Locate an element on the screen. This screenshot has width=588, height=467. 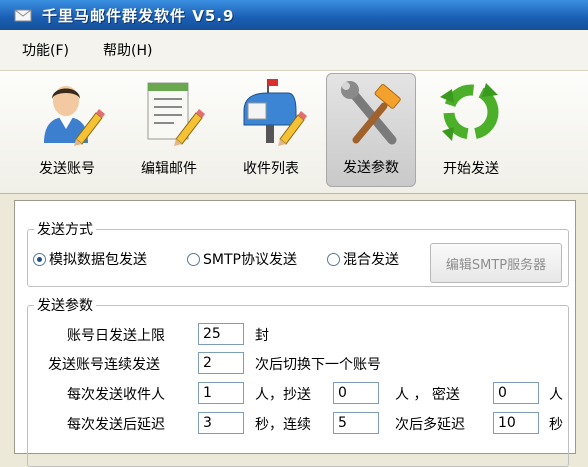
radio-mixed: 混合发送 is located at coordinates (363, 259).